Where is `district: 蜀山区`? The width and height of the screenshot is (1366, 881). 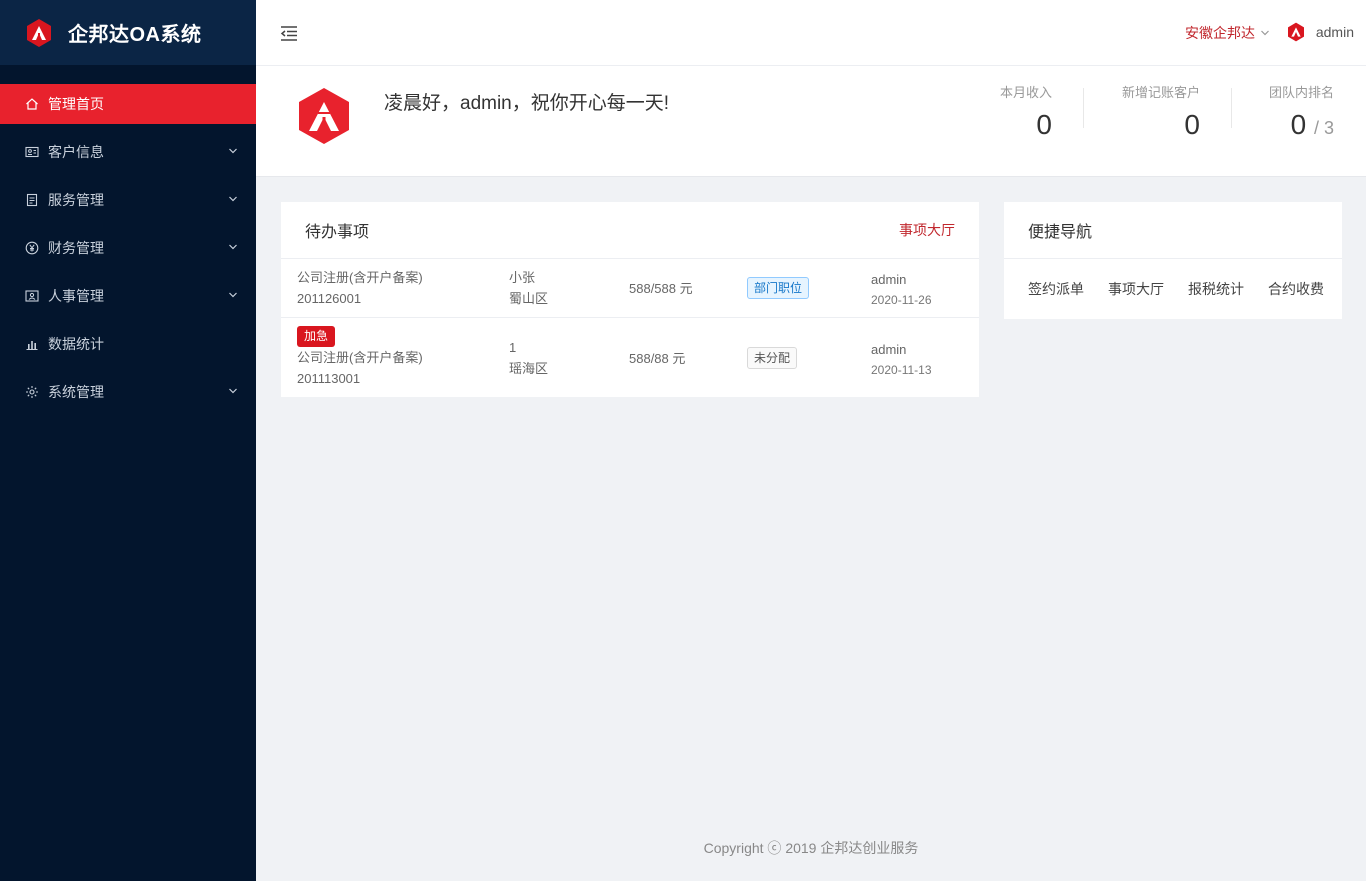 district: 蜀山区 is located at coordinates (529, 298).